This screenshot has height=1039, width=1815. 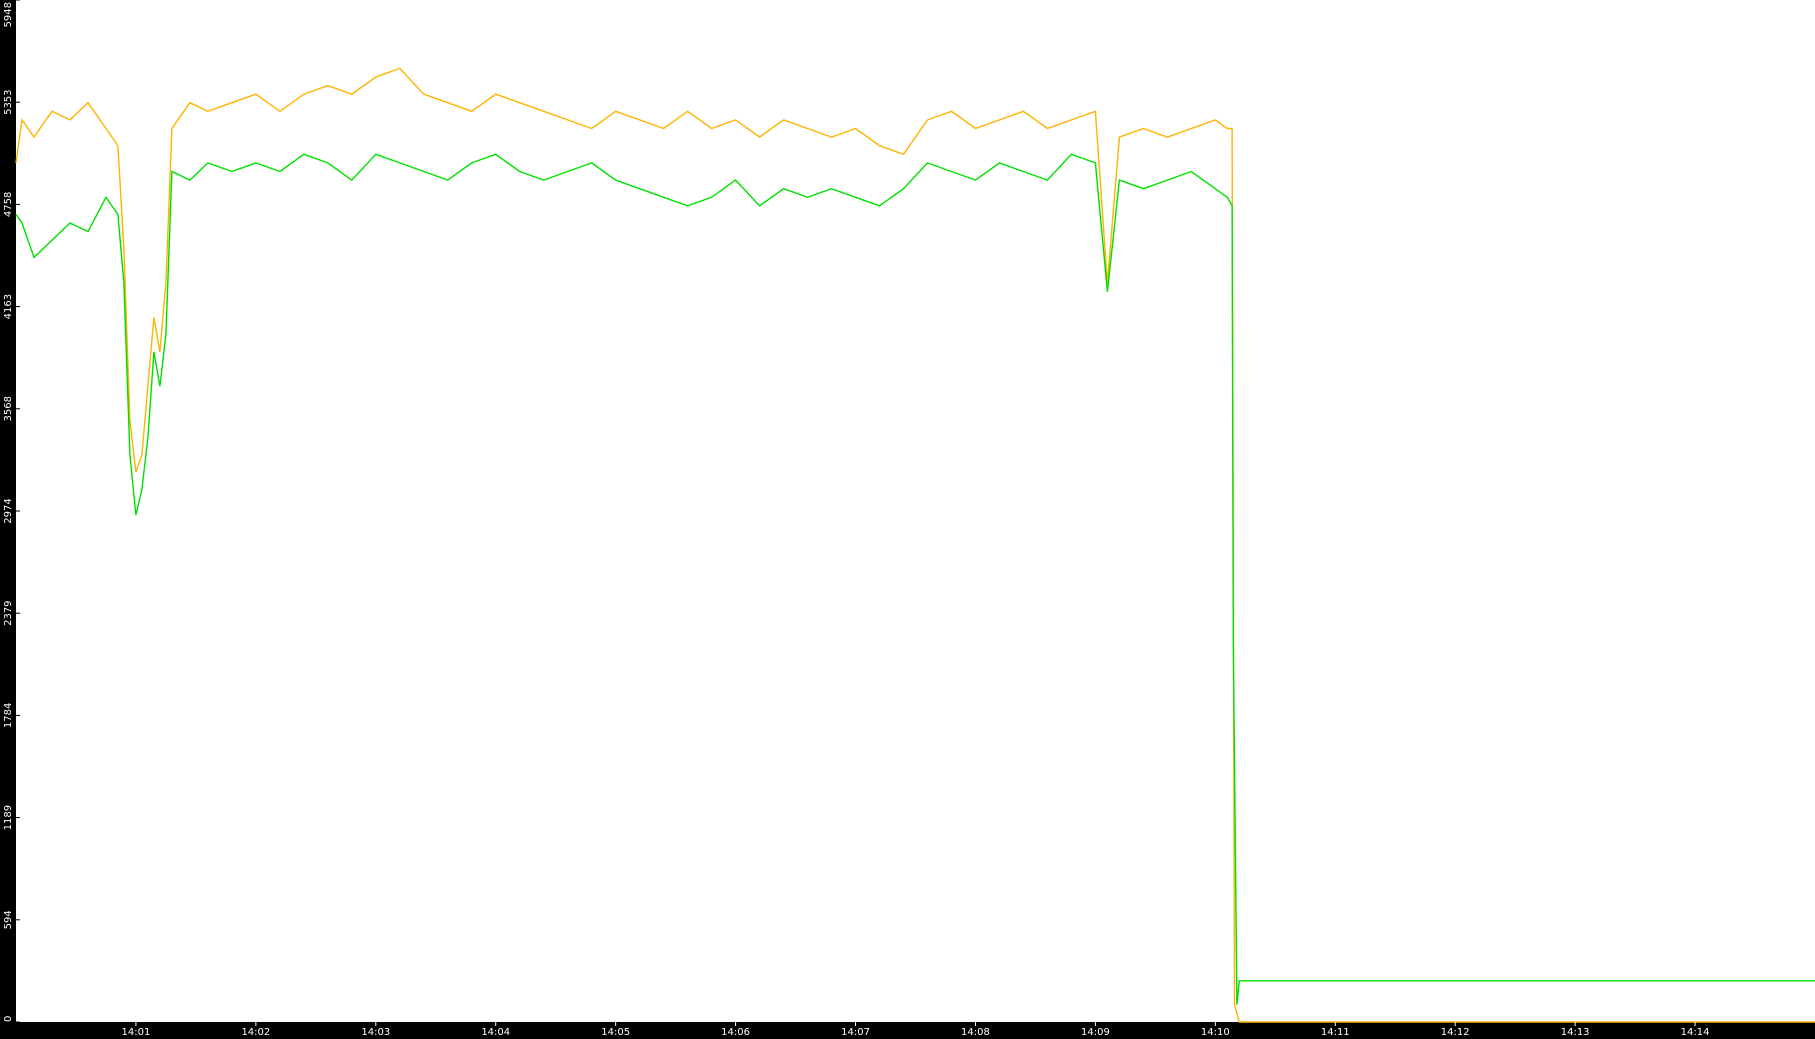 What do you see at coordinates (1695, 1032) in the screenshot?
I see `x-tick-label: 14:14` at bounding box center [1695, 1032].